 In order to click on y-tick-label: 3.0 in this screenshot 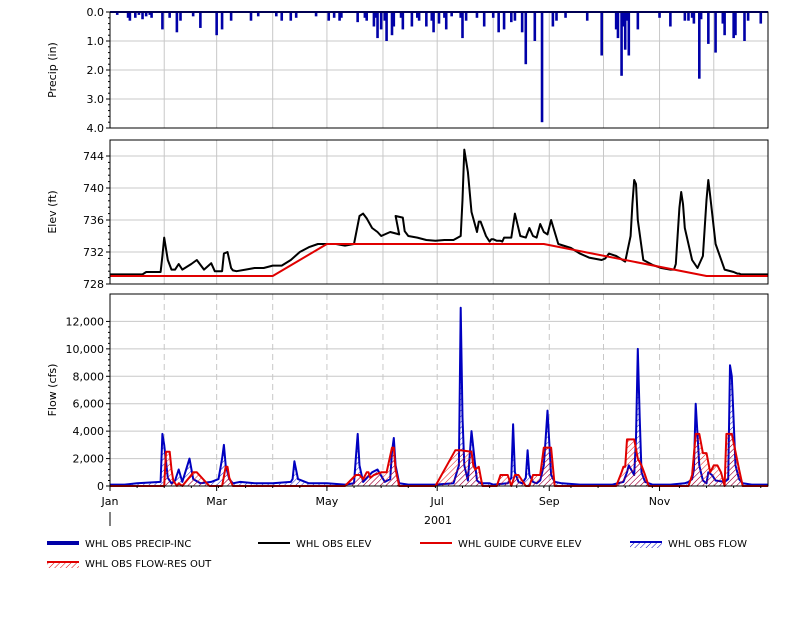, I will do `click(96, 99)`.